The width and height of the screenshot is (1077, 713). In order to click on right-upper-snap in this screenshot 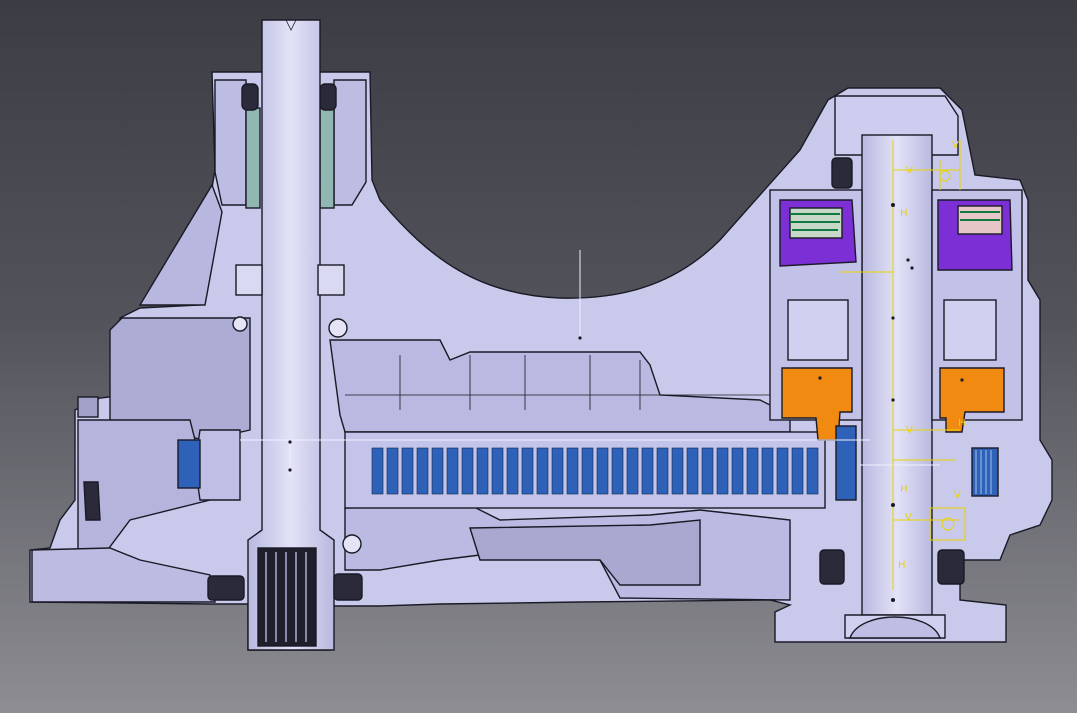, I will do `click(331, 280)`.